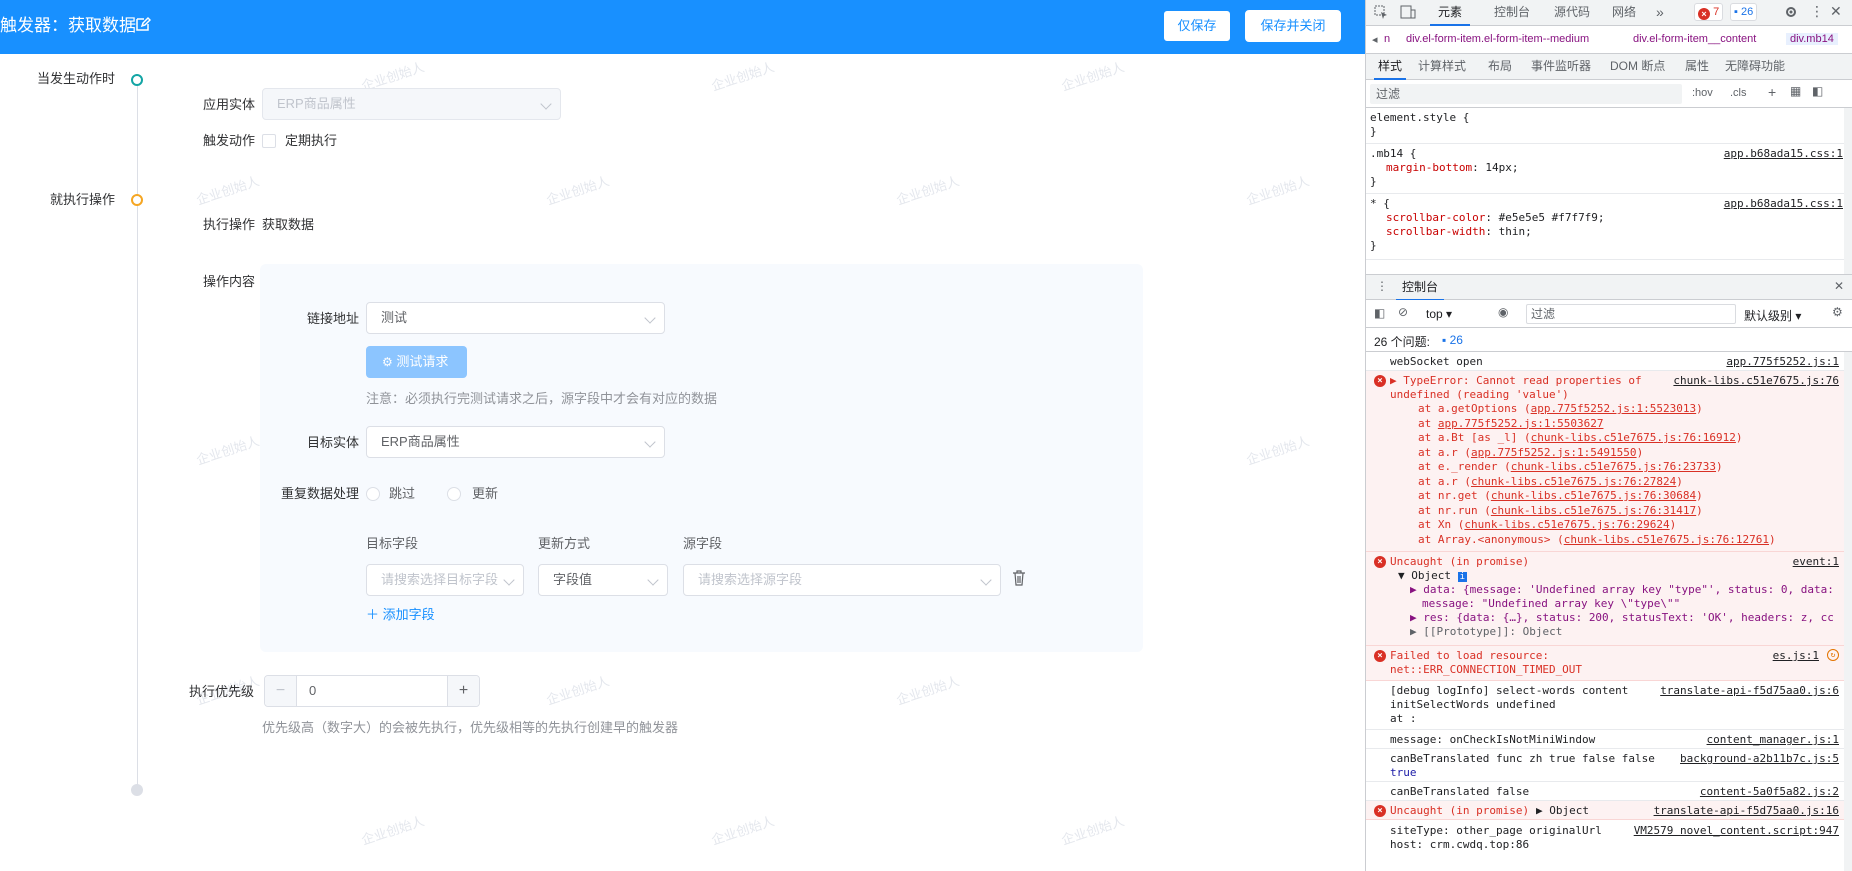  What do you see at coordinates (1697, 66) in the screenshot?
I see `subtab-properties: 属性` at bounding box center [1697, 66].